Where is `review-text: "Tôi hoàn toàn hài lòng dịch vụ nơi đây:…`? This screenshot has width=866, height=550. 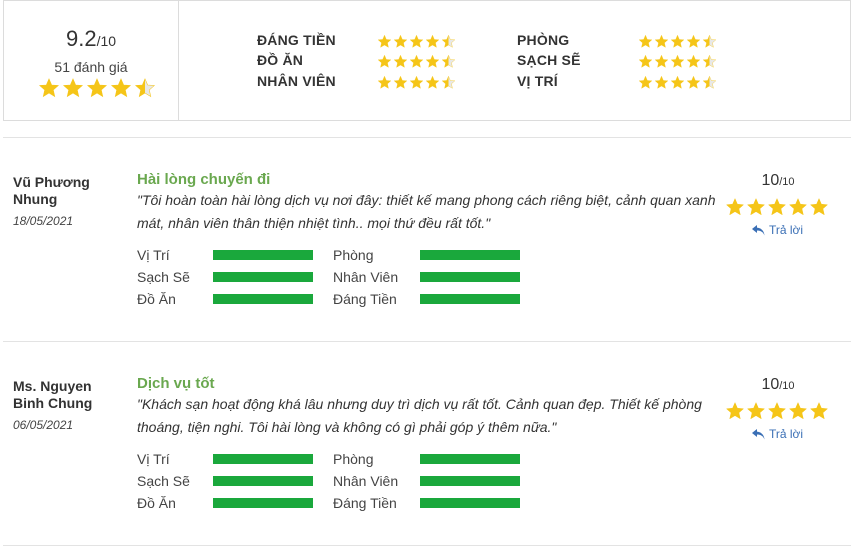
review-text: "Tôi hoàn toàn hài lòng dịch vụ nơi đây:… is located at coordinates (426, 211).